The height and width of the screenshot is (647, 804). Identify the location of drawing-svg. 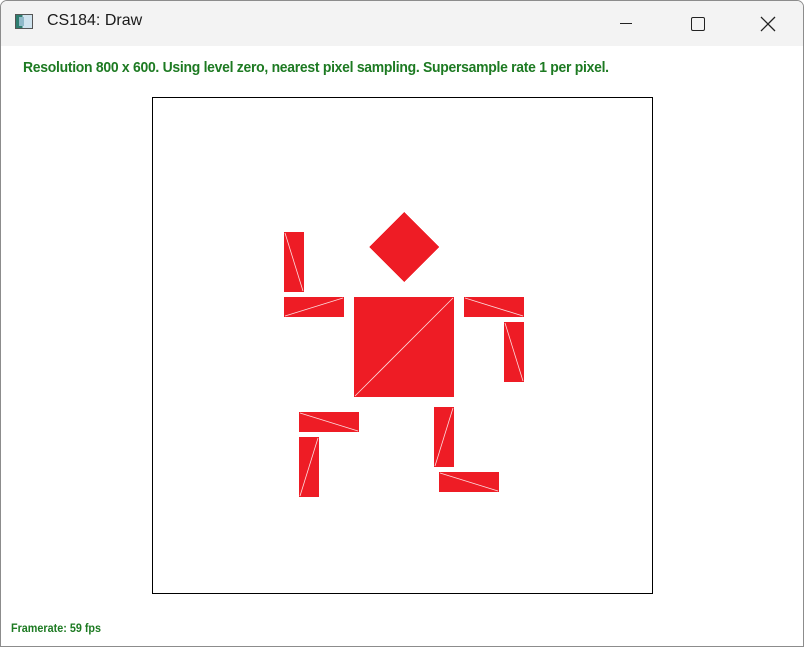
(404, 354).